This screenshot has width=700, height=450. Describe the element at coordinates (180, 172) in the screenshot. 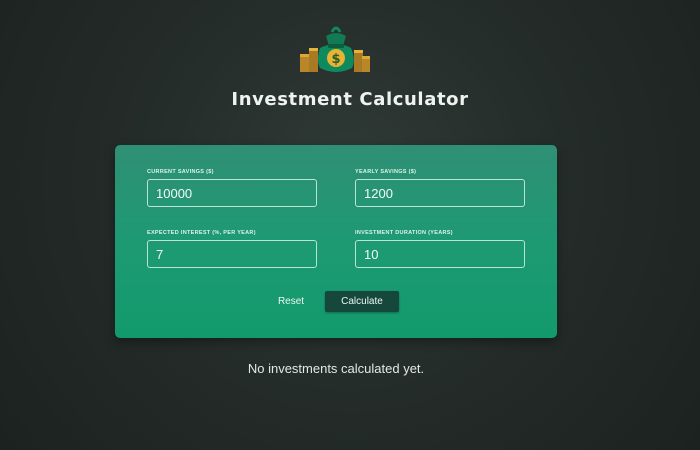

I see `current-savings-label: CURRENT SAVINGS ($)` at that location.